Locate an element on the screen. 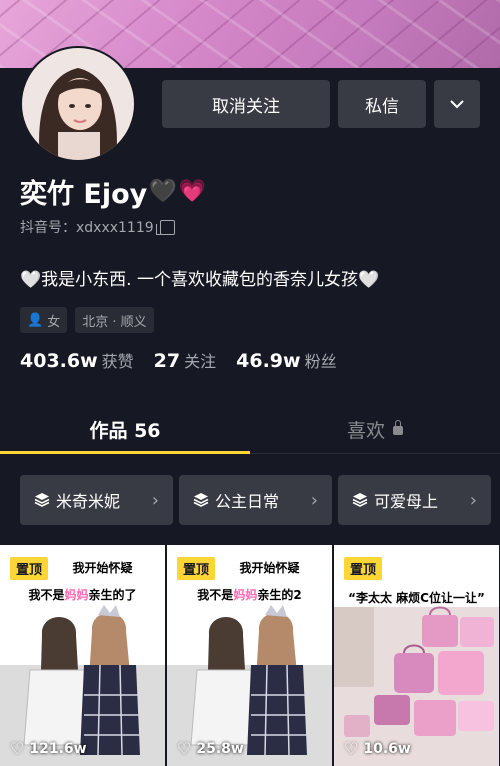 This screenshot has height=766, width=500. video-caption-part: 亲生的了 is located at coordinates (112, 595).